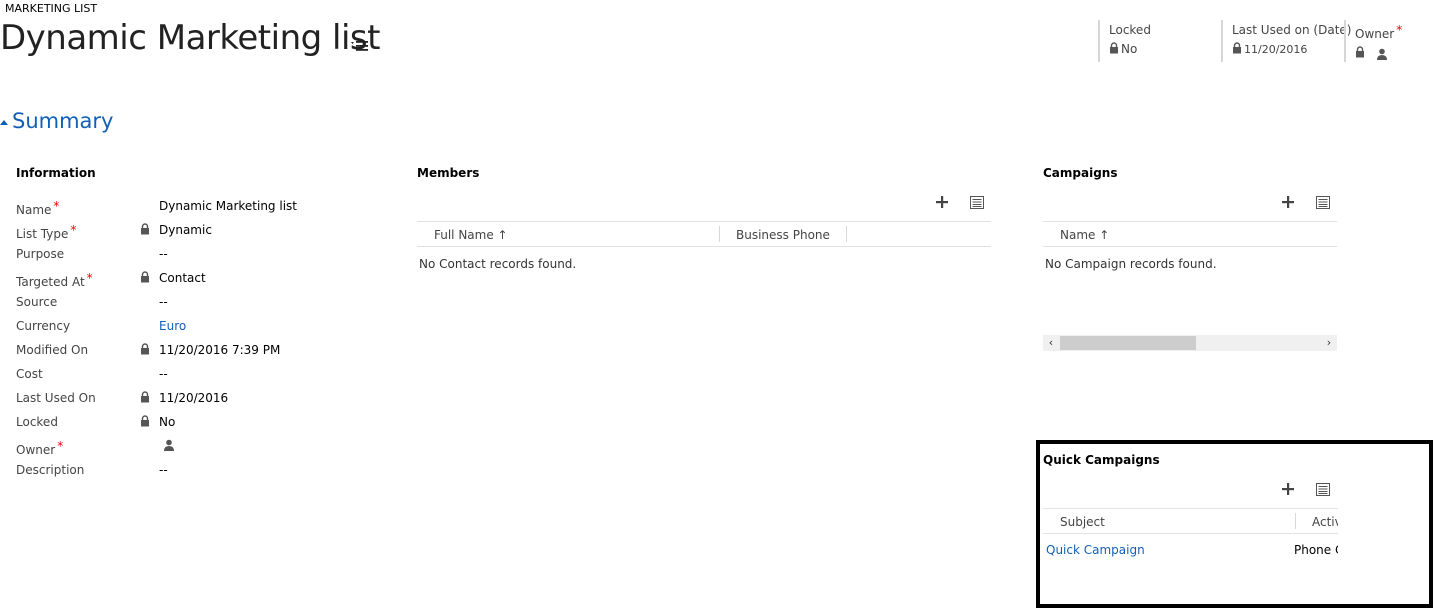 The height and width of the screenshot is (613, 1434). I want to click on field-label-text: Currency, so click(43, 326).